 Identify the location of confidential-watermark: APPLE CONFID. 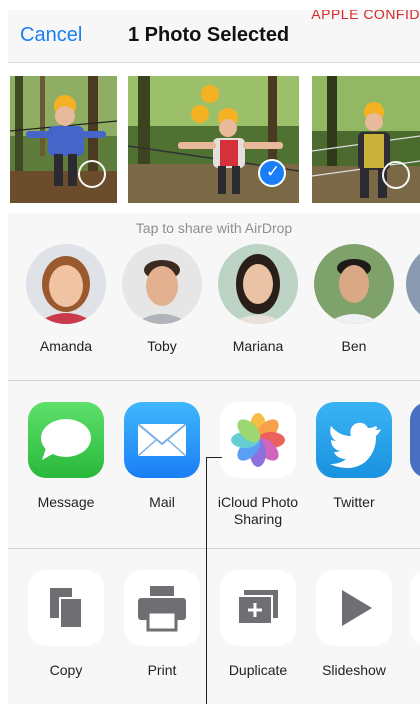
(365, 16).